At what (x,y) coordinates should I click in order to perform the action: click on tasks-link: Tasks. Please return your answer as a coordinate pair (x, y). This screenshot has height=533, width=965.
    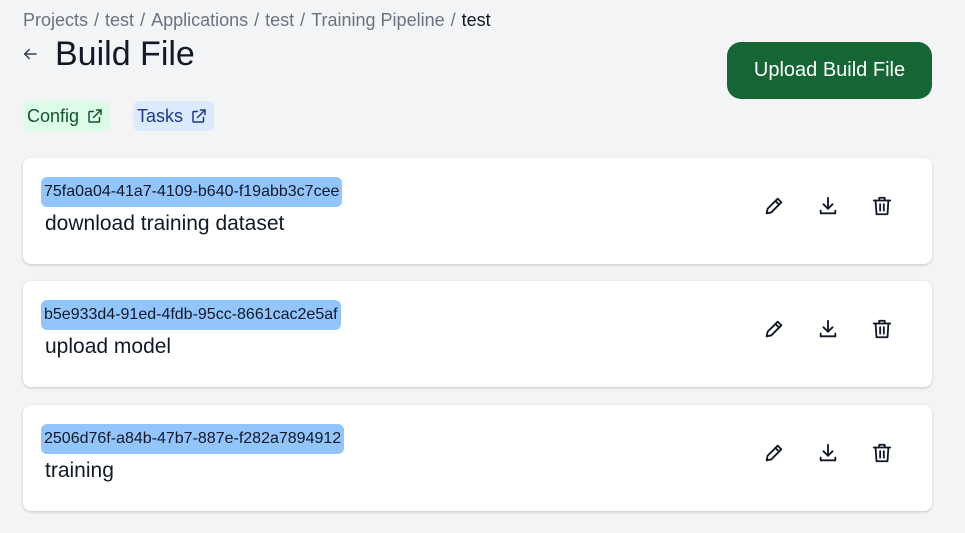
    Looking at the image, I should click on (174, 116).